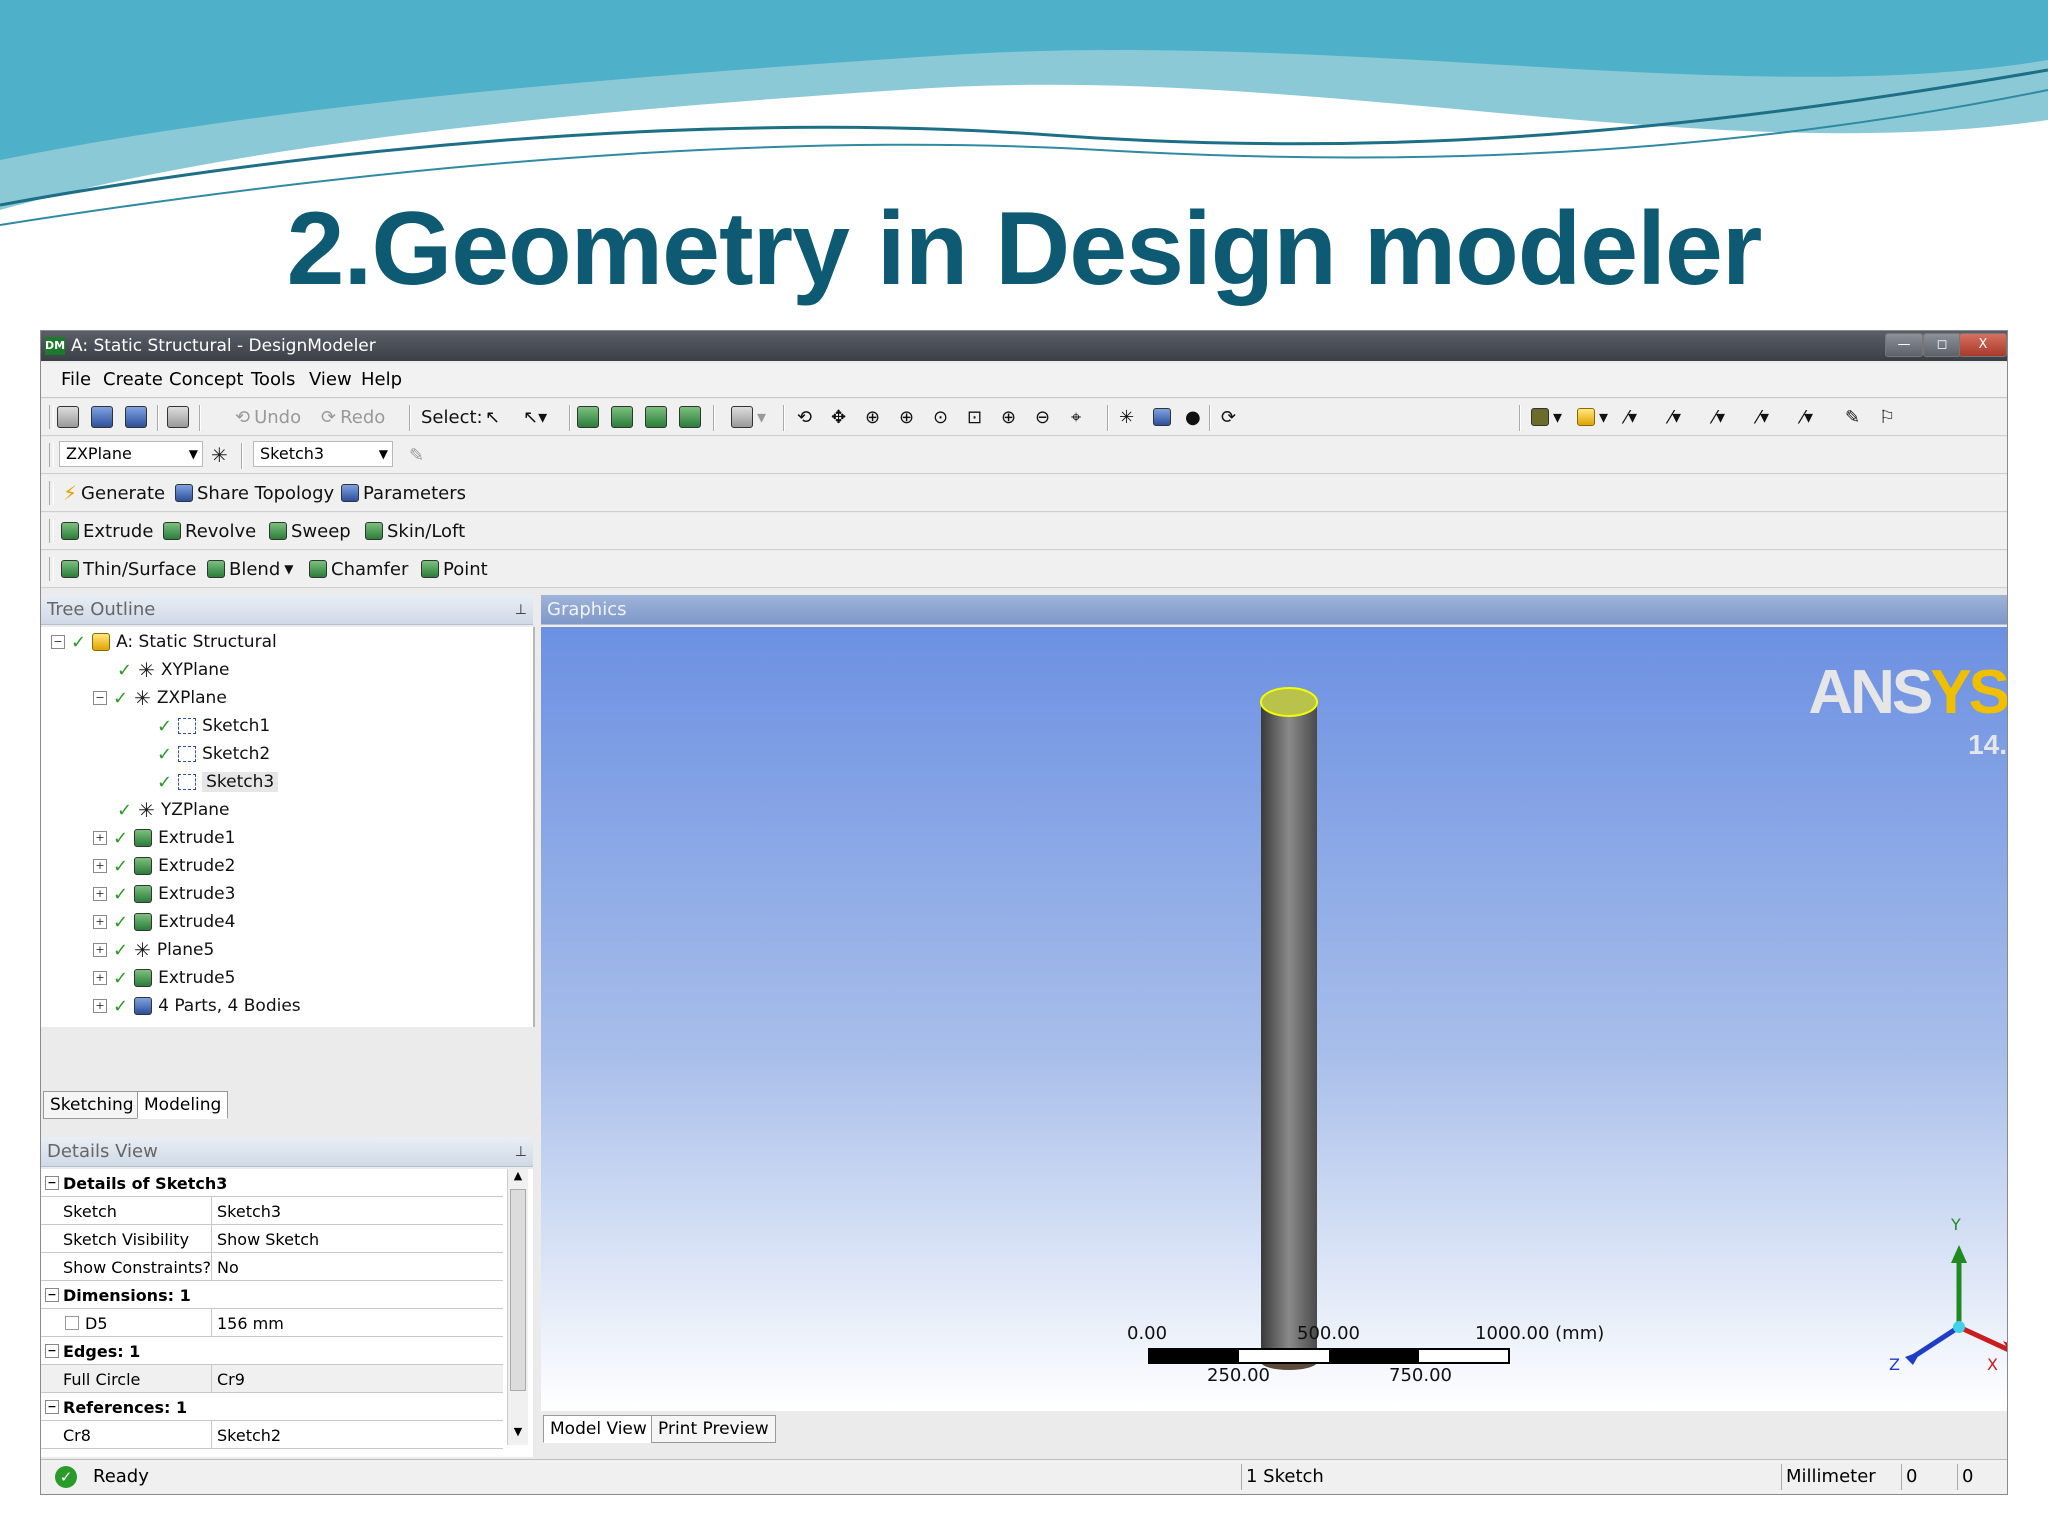 The height and width of the screenshot is (1536, 2048). Describe the element at coordinates (272, 1267) in the screenshot. I see `details-row: Show Constraints? No` at that location.